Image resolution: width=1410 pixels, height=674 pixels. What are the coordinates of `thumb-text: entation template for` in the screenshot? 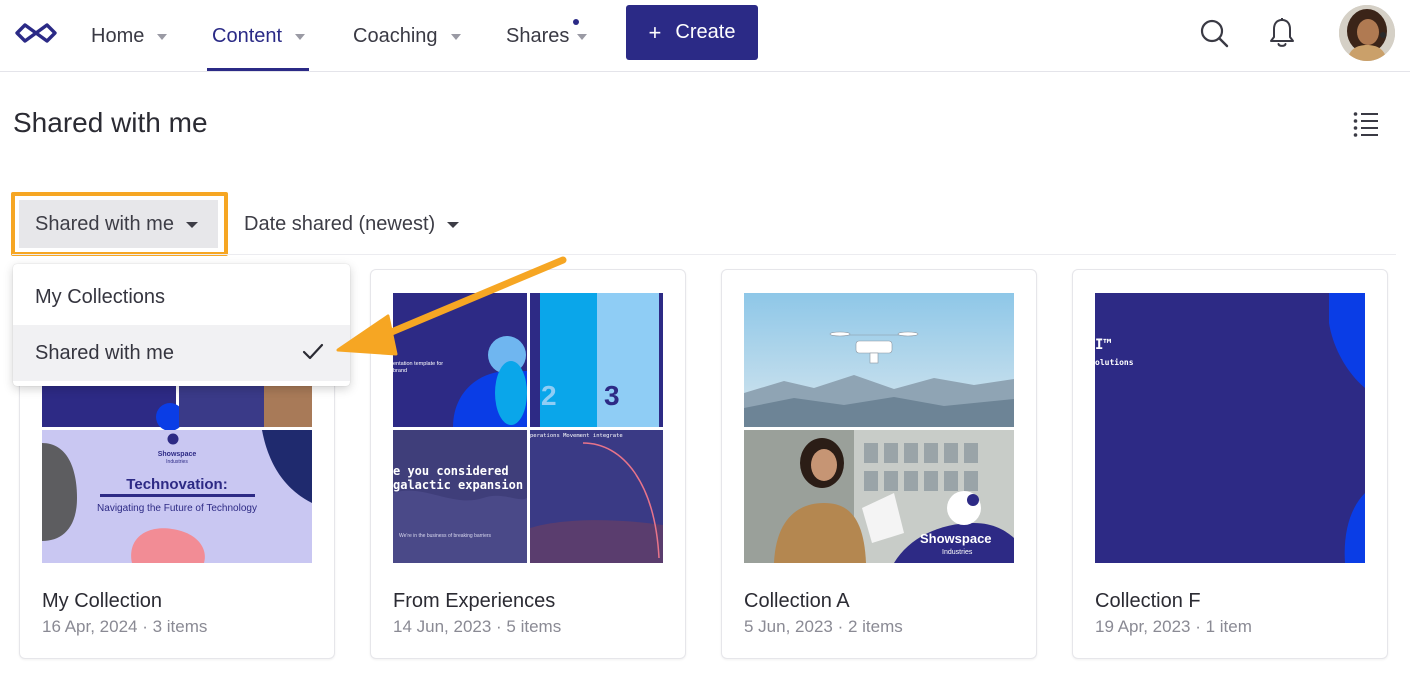 It's located at (418, 364).